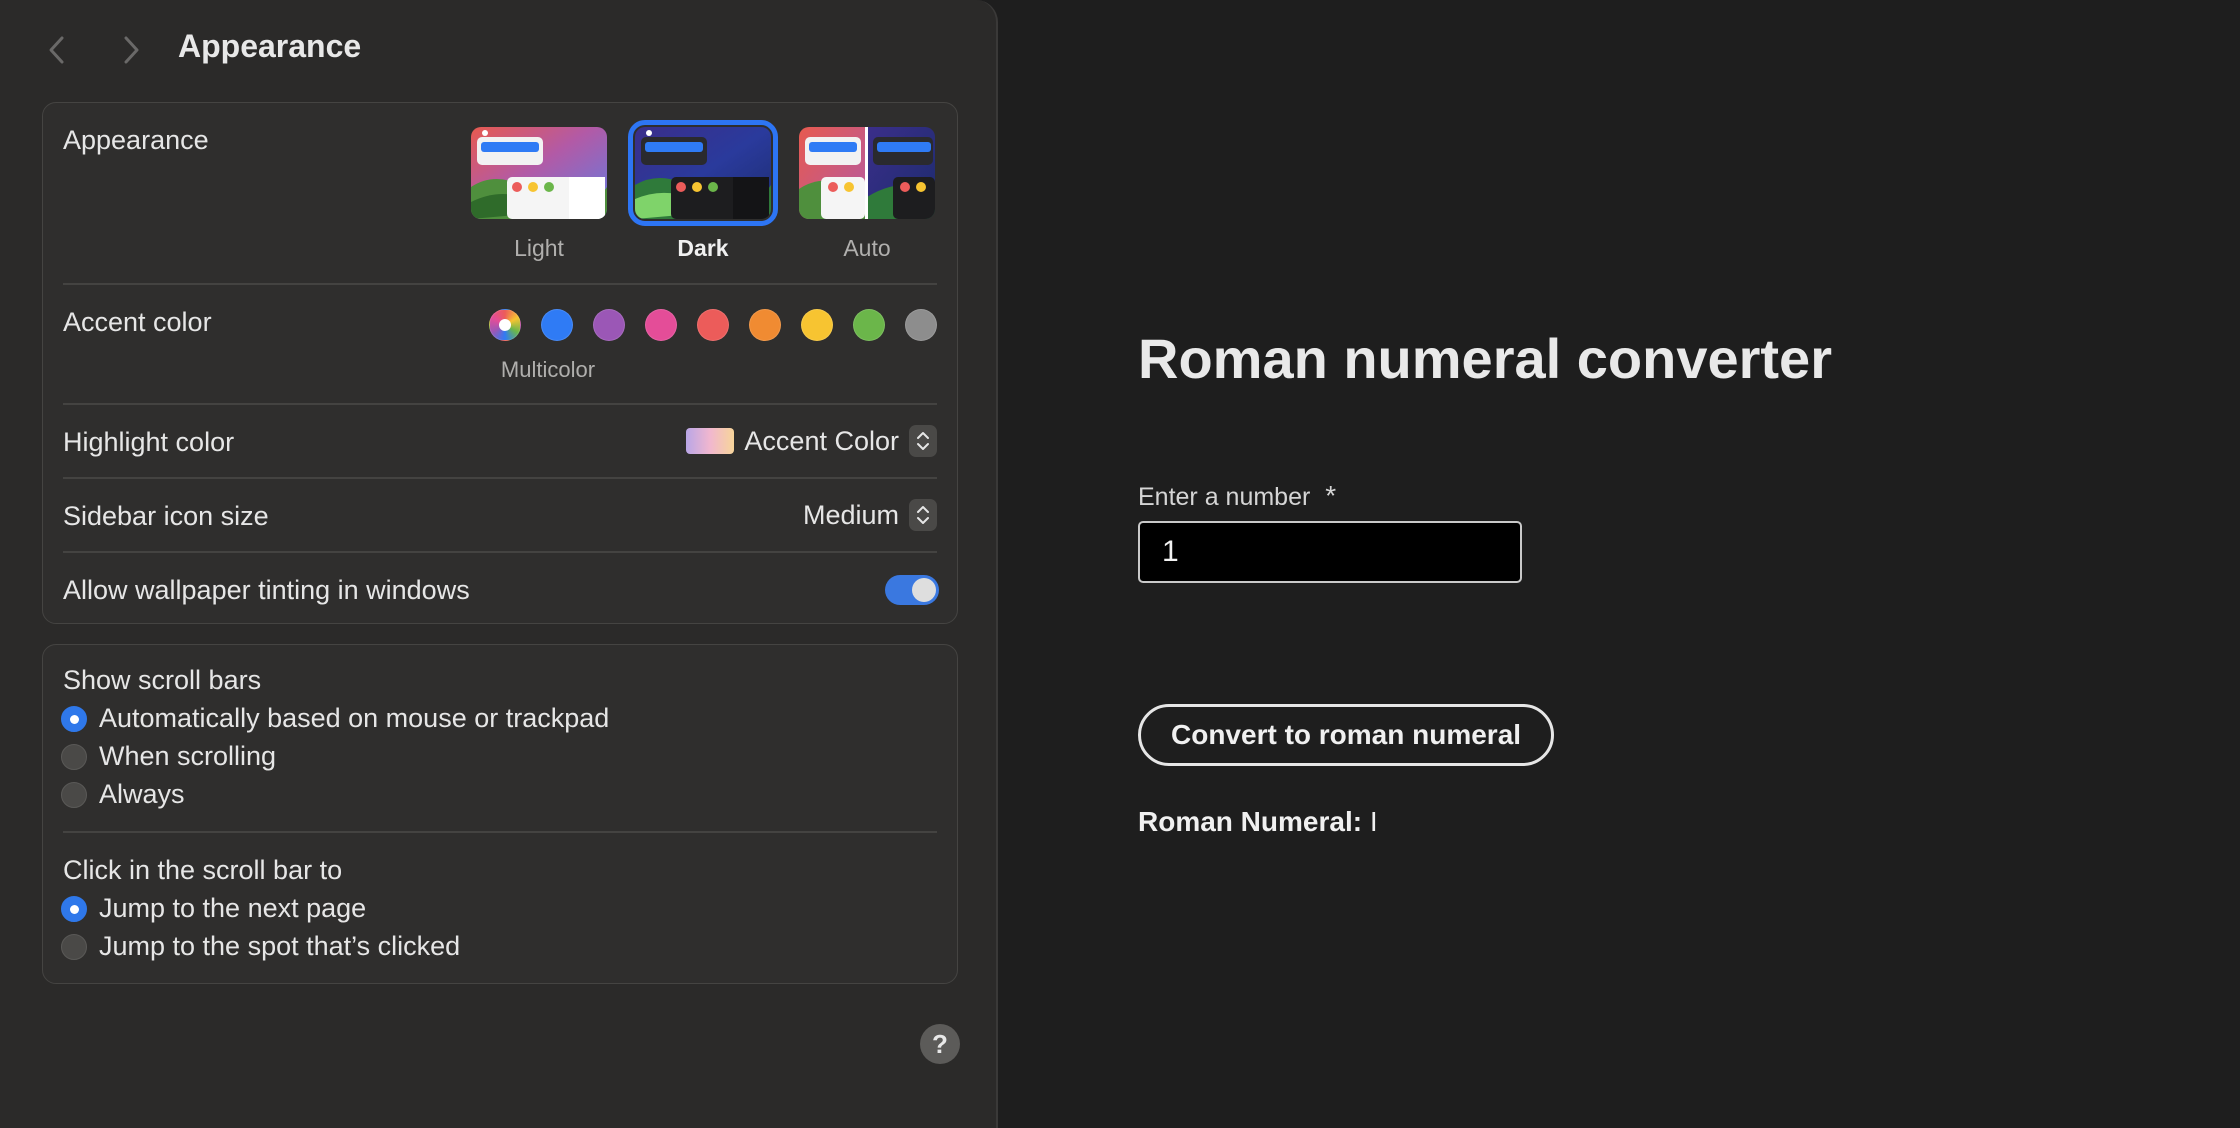 The image size is (2240, 1128). I want to click on wallpaper-tinting-toggle, so click(912, 590).